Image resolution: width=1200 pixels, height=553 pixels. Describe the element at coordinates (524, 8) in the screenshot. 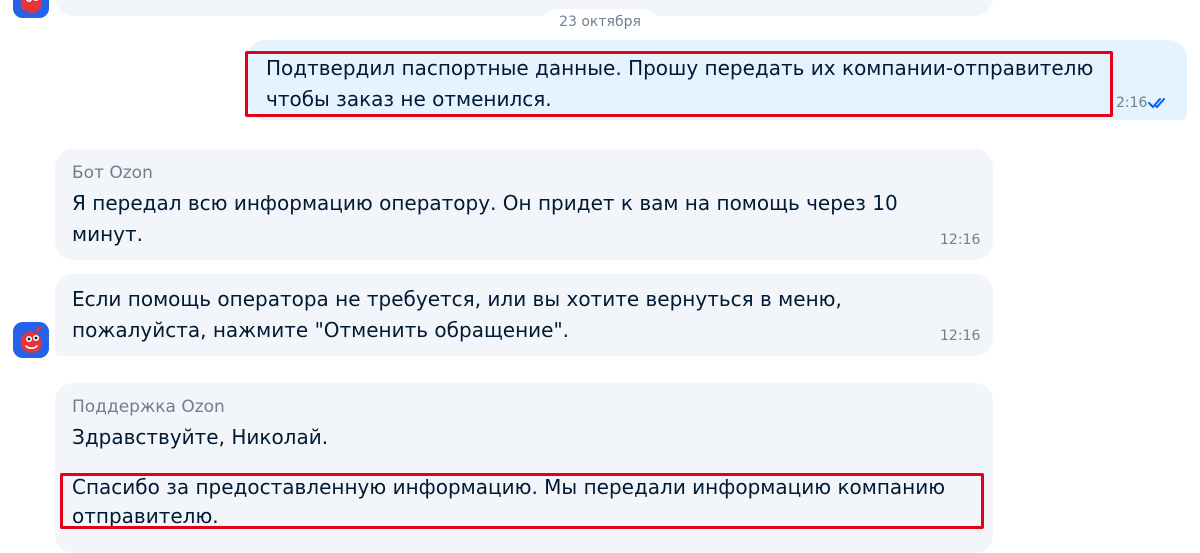

I see `message-bubble-previous` at that location.